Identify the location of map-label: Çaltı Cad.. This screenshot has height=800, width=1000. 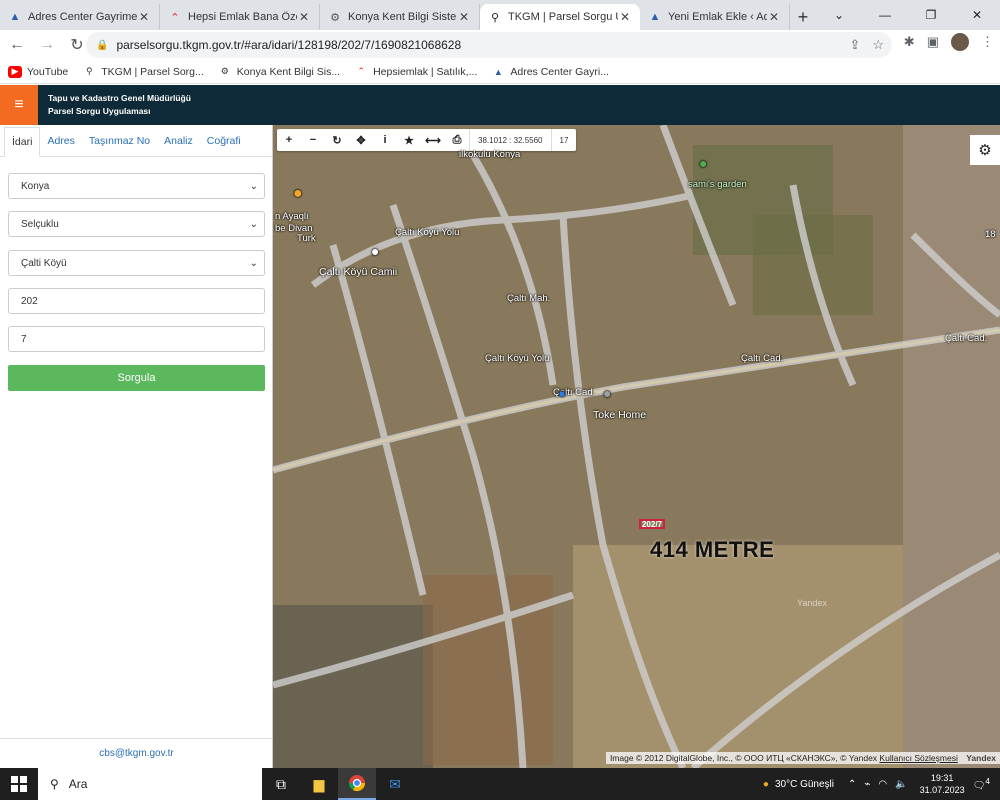
(762, 358).